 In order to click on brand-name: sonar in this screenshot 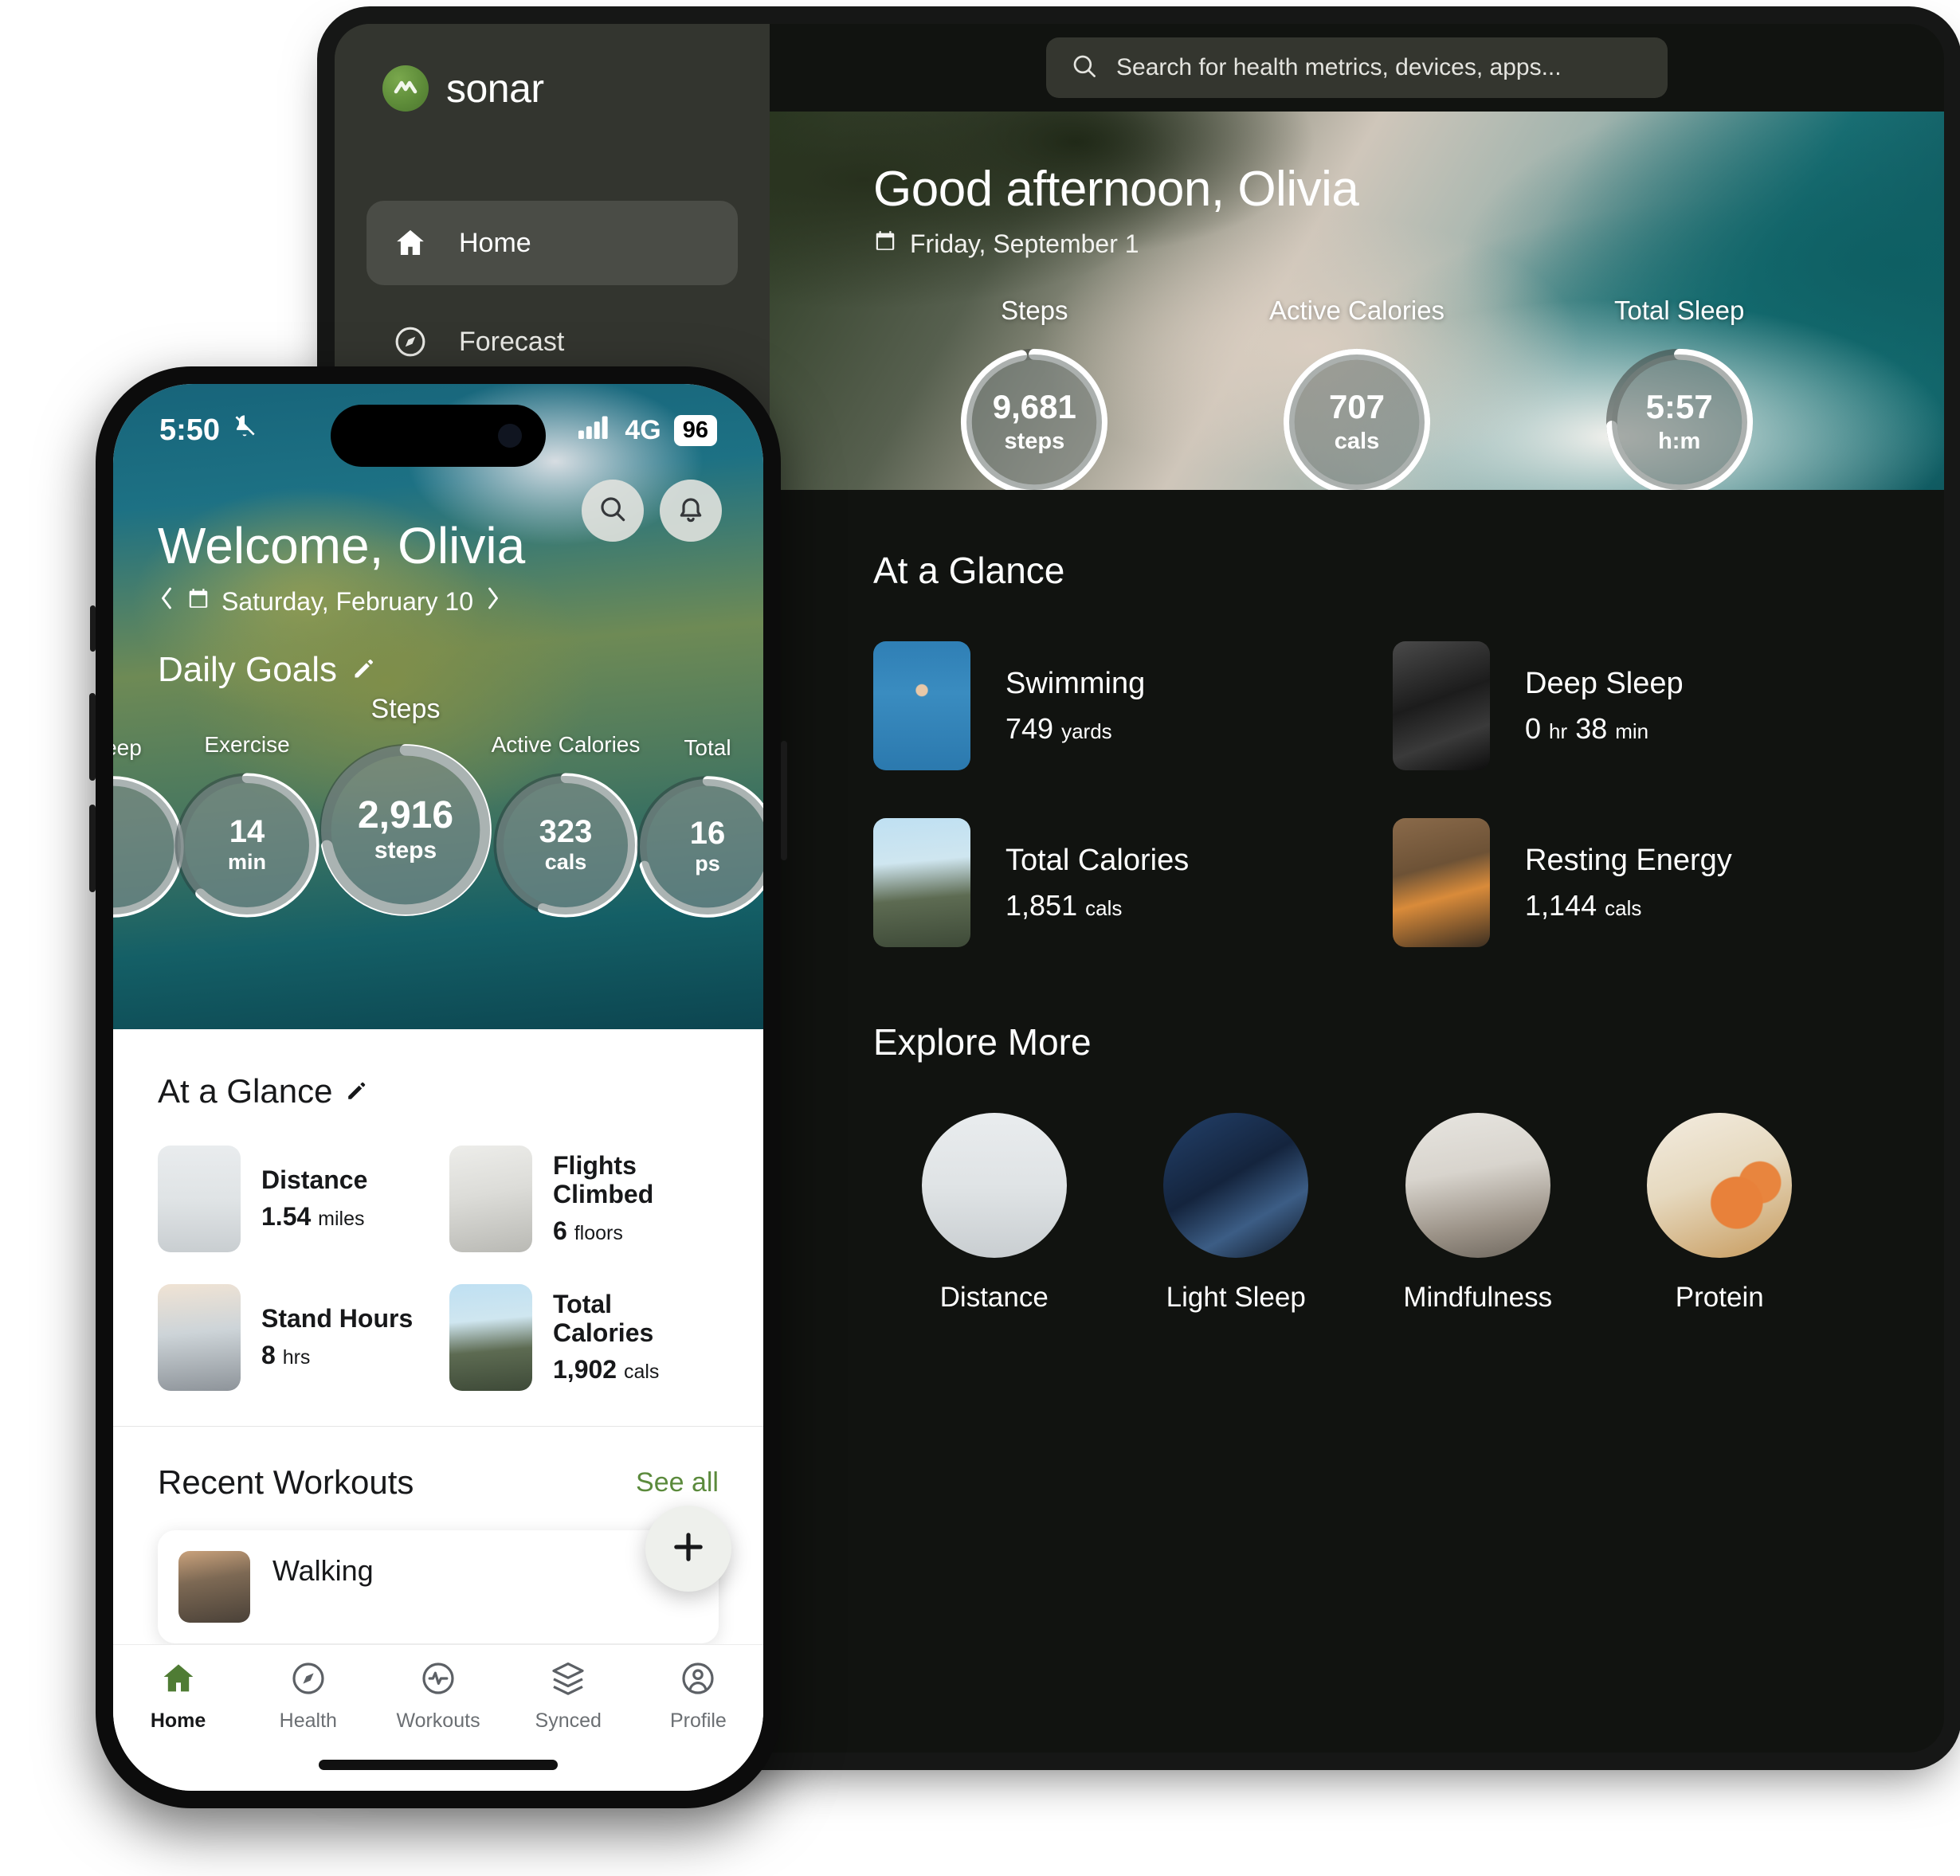, I will do `click(495, 88)`.